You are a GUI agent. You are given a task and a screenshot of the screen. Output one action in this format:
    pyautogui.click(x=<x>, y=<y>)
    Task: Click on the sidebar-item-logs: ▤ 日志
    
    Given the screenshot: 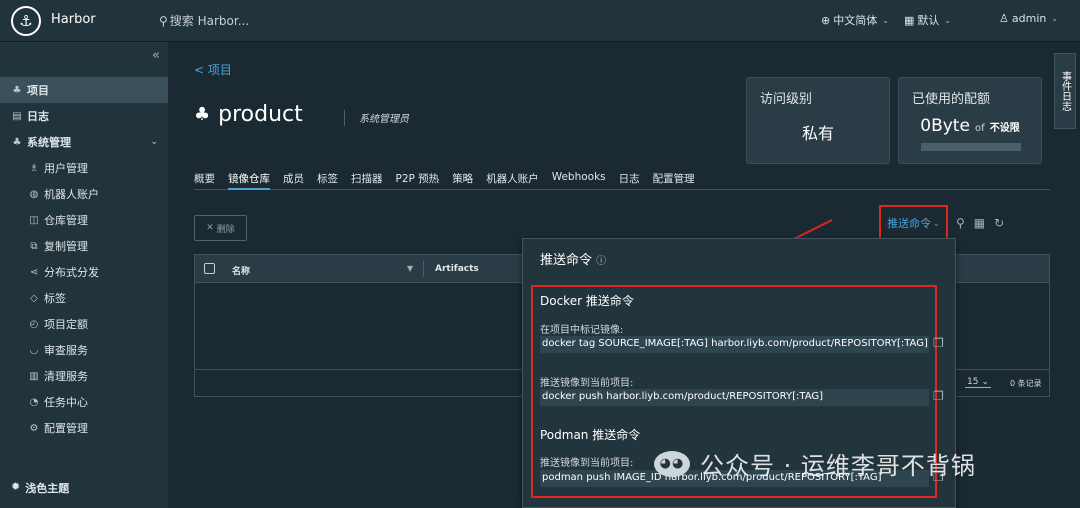 What is the action you would take?
    pyautogui.click(x=84, y=116)
    